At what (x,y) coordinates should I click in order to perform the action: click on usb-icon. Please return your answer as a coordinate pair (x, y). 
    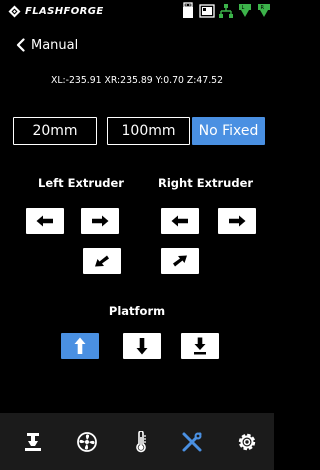
    Looking at the image, I should click on (188, 10).